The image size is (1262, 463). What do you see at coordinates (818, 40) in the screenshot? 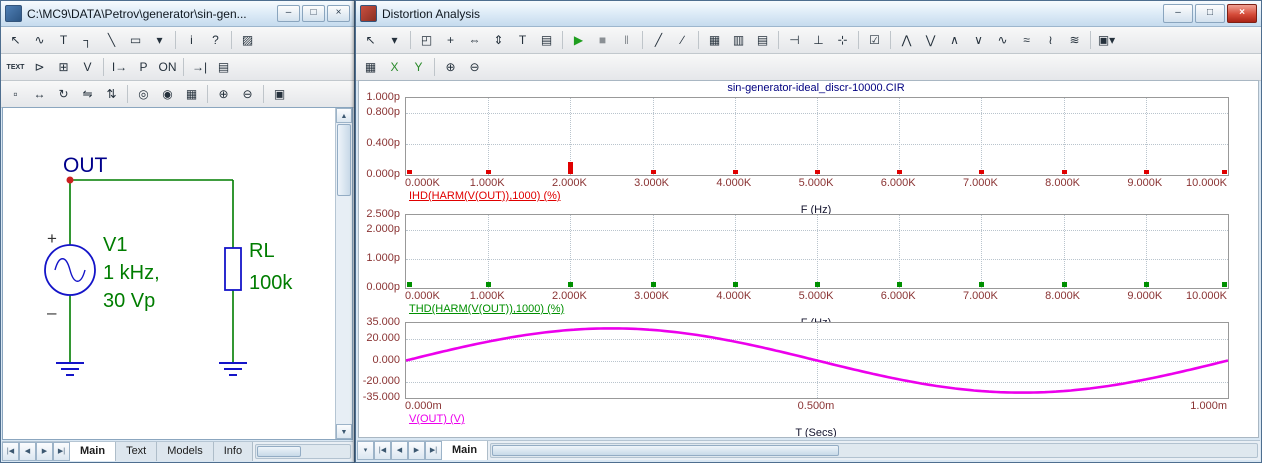
I see `vertical-tag-icon: ⊥` at bounding box center [818, 40].